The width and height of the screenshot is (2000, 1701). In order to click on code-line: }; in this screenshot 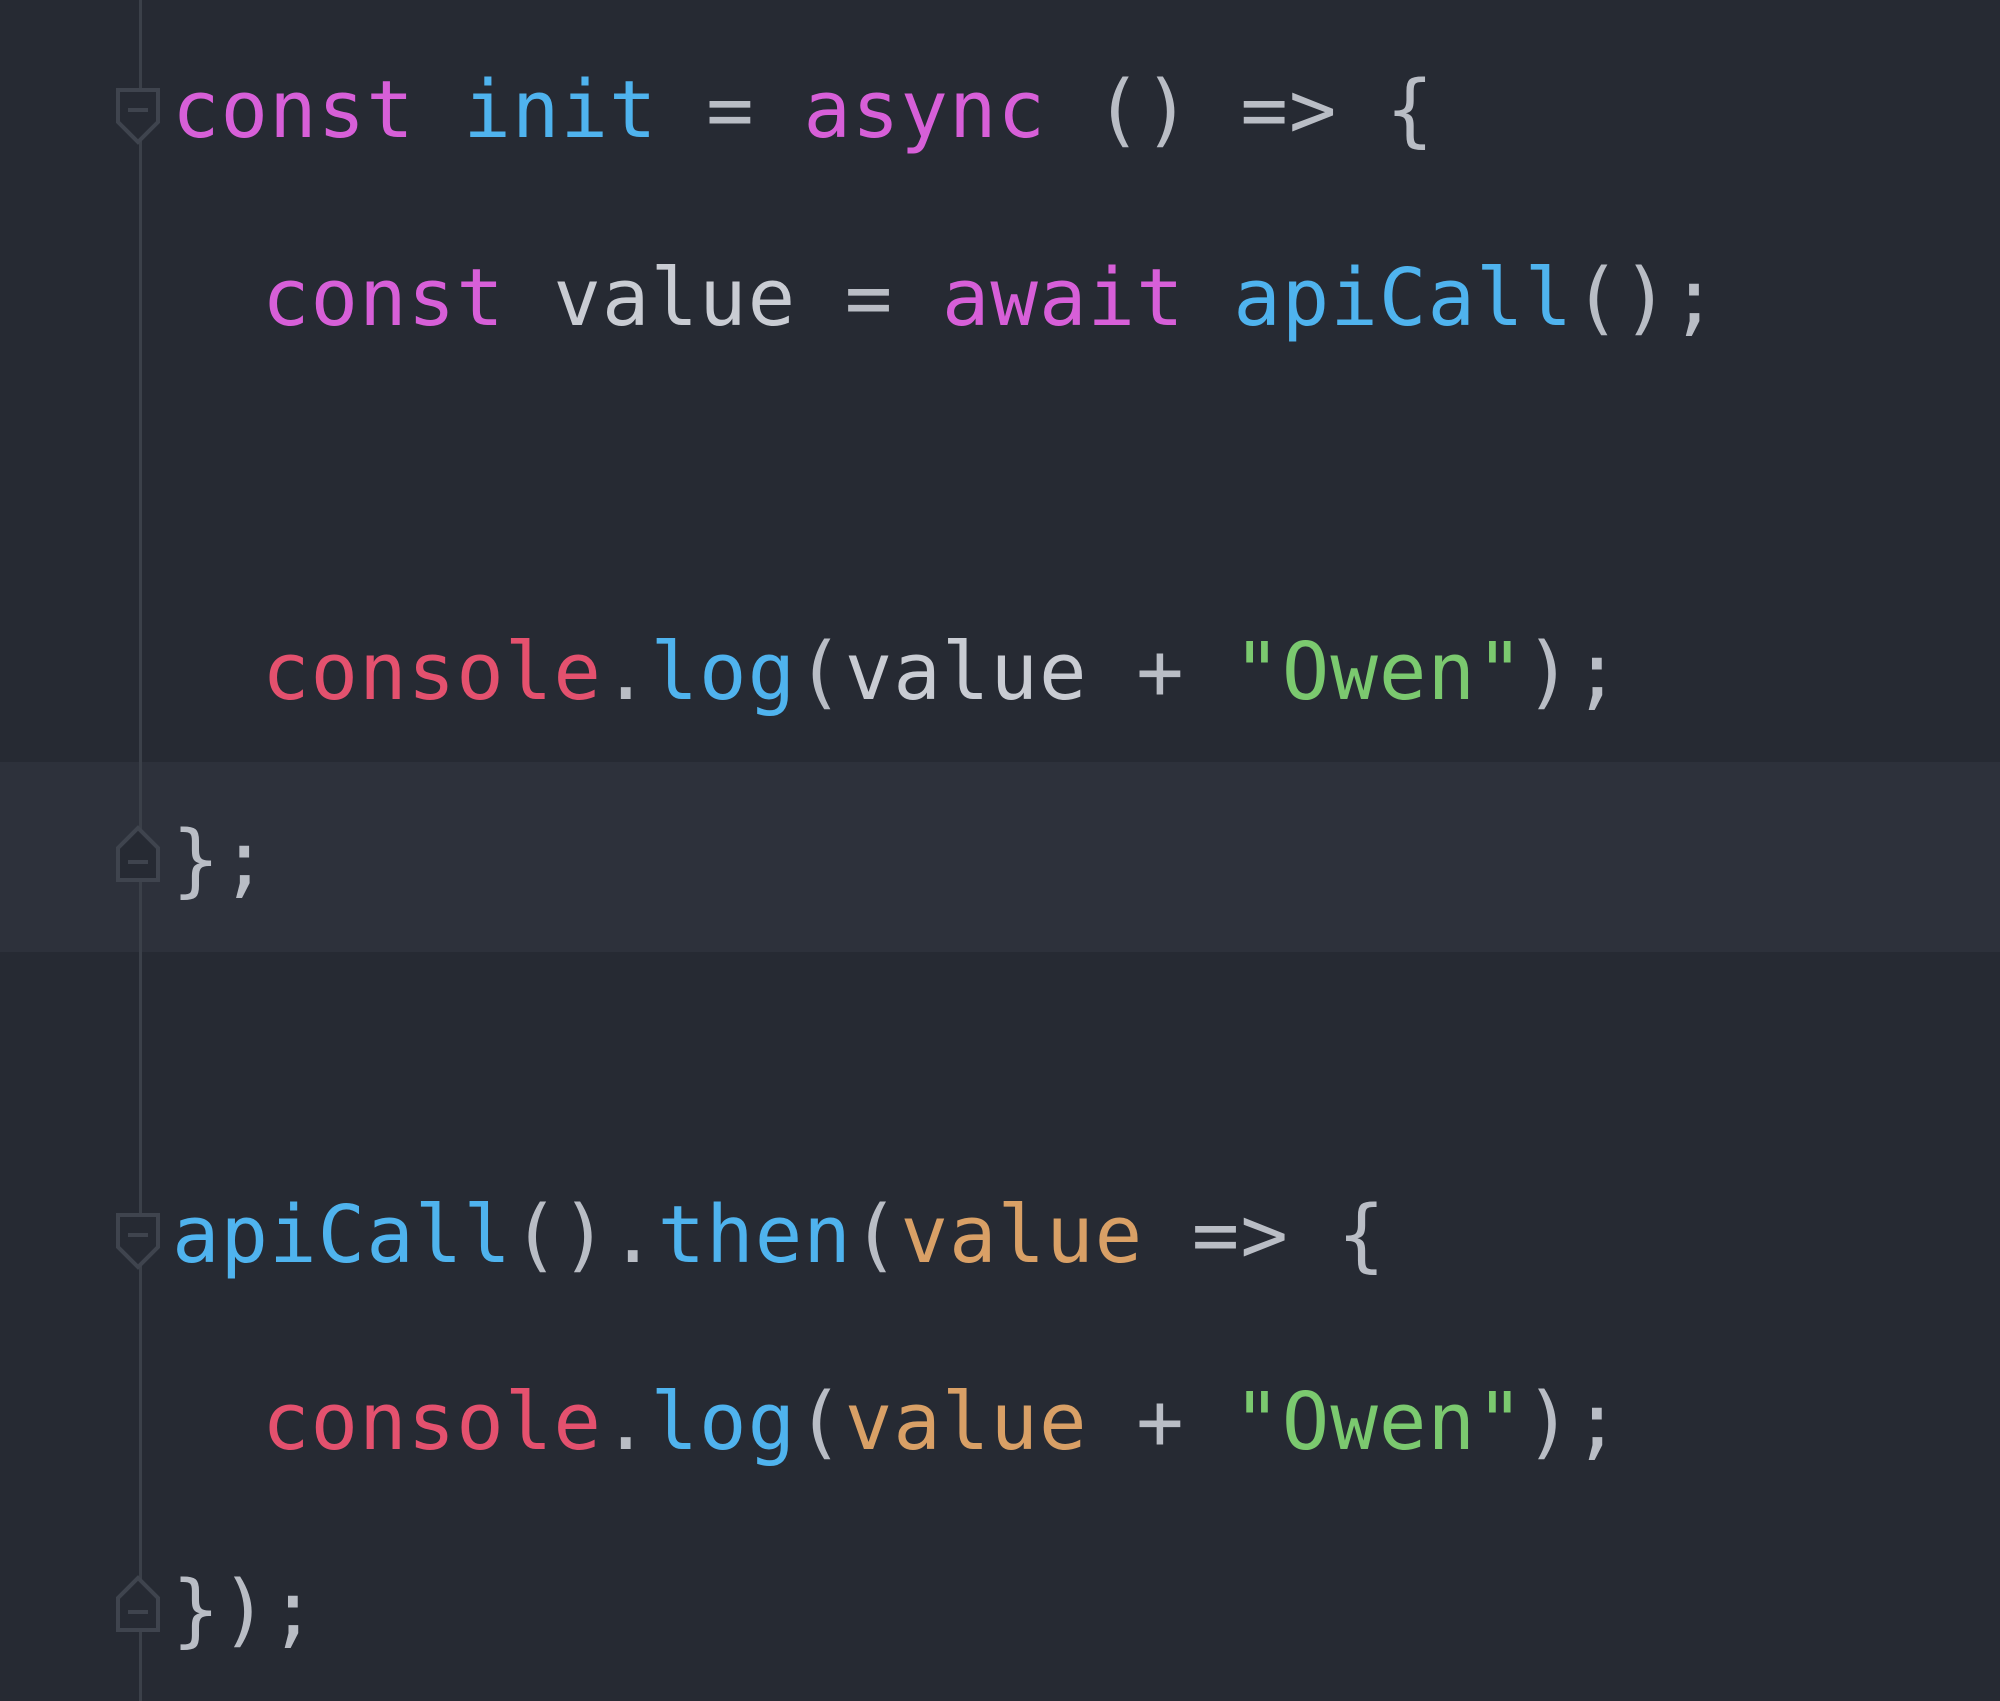, I will do `click(1000, 860)`.